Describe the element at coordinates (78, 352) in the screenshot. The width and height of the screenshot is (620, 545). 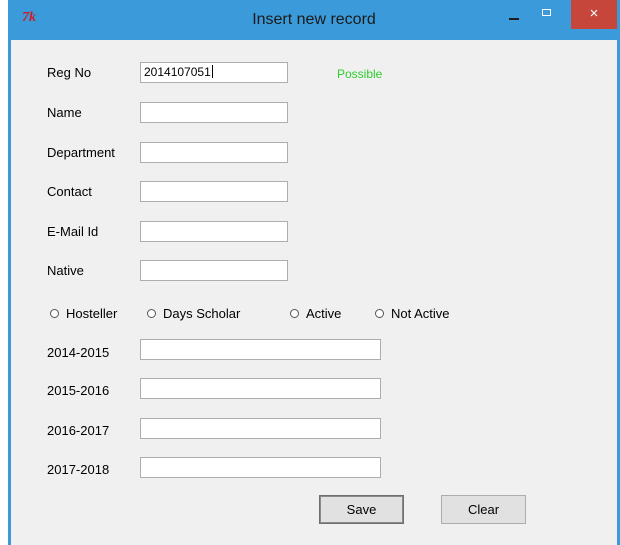
I see `year-2014-2015-label: 2014-2015` at that location.